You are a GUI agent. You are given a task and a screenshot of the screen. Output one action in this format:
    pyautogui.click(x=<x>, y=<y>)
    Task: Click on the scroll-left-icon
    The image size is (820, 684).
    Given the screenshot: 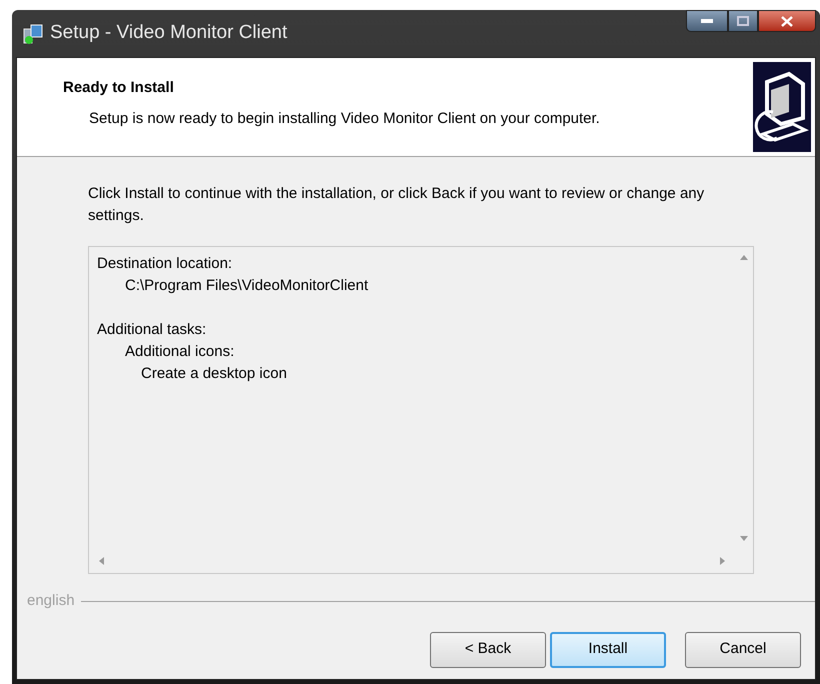 What is the action you would take?
    pyautogui.click(x=101, y=561)
    